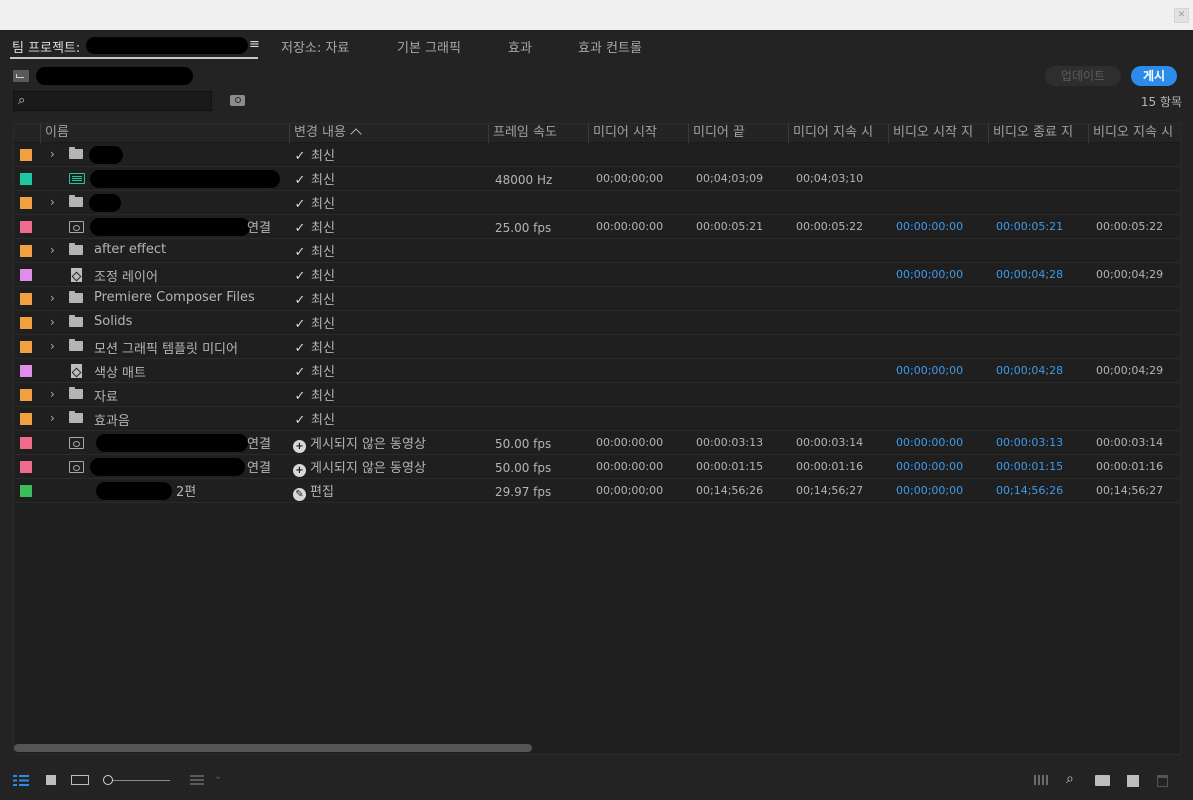 Image resolution: width=1193 pixels, height=800 pixels. Describe the element at coordinates (520, 46) in the screenshot. I see `tab-effects: 효과` at that location.